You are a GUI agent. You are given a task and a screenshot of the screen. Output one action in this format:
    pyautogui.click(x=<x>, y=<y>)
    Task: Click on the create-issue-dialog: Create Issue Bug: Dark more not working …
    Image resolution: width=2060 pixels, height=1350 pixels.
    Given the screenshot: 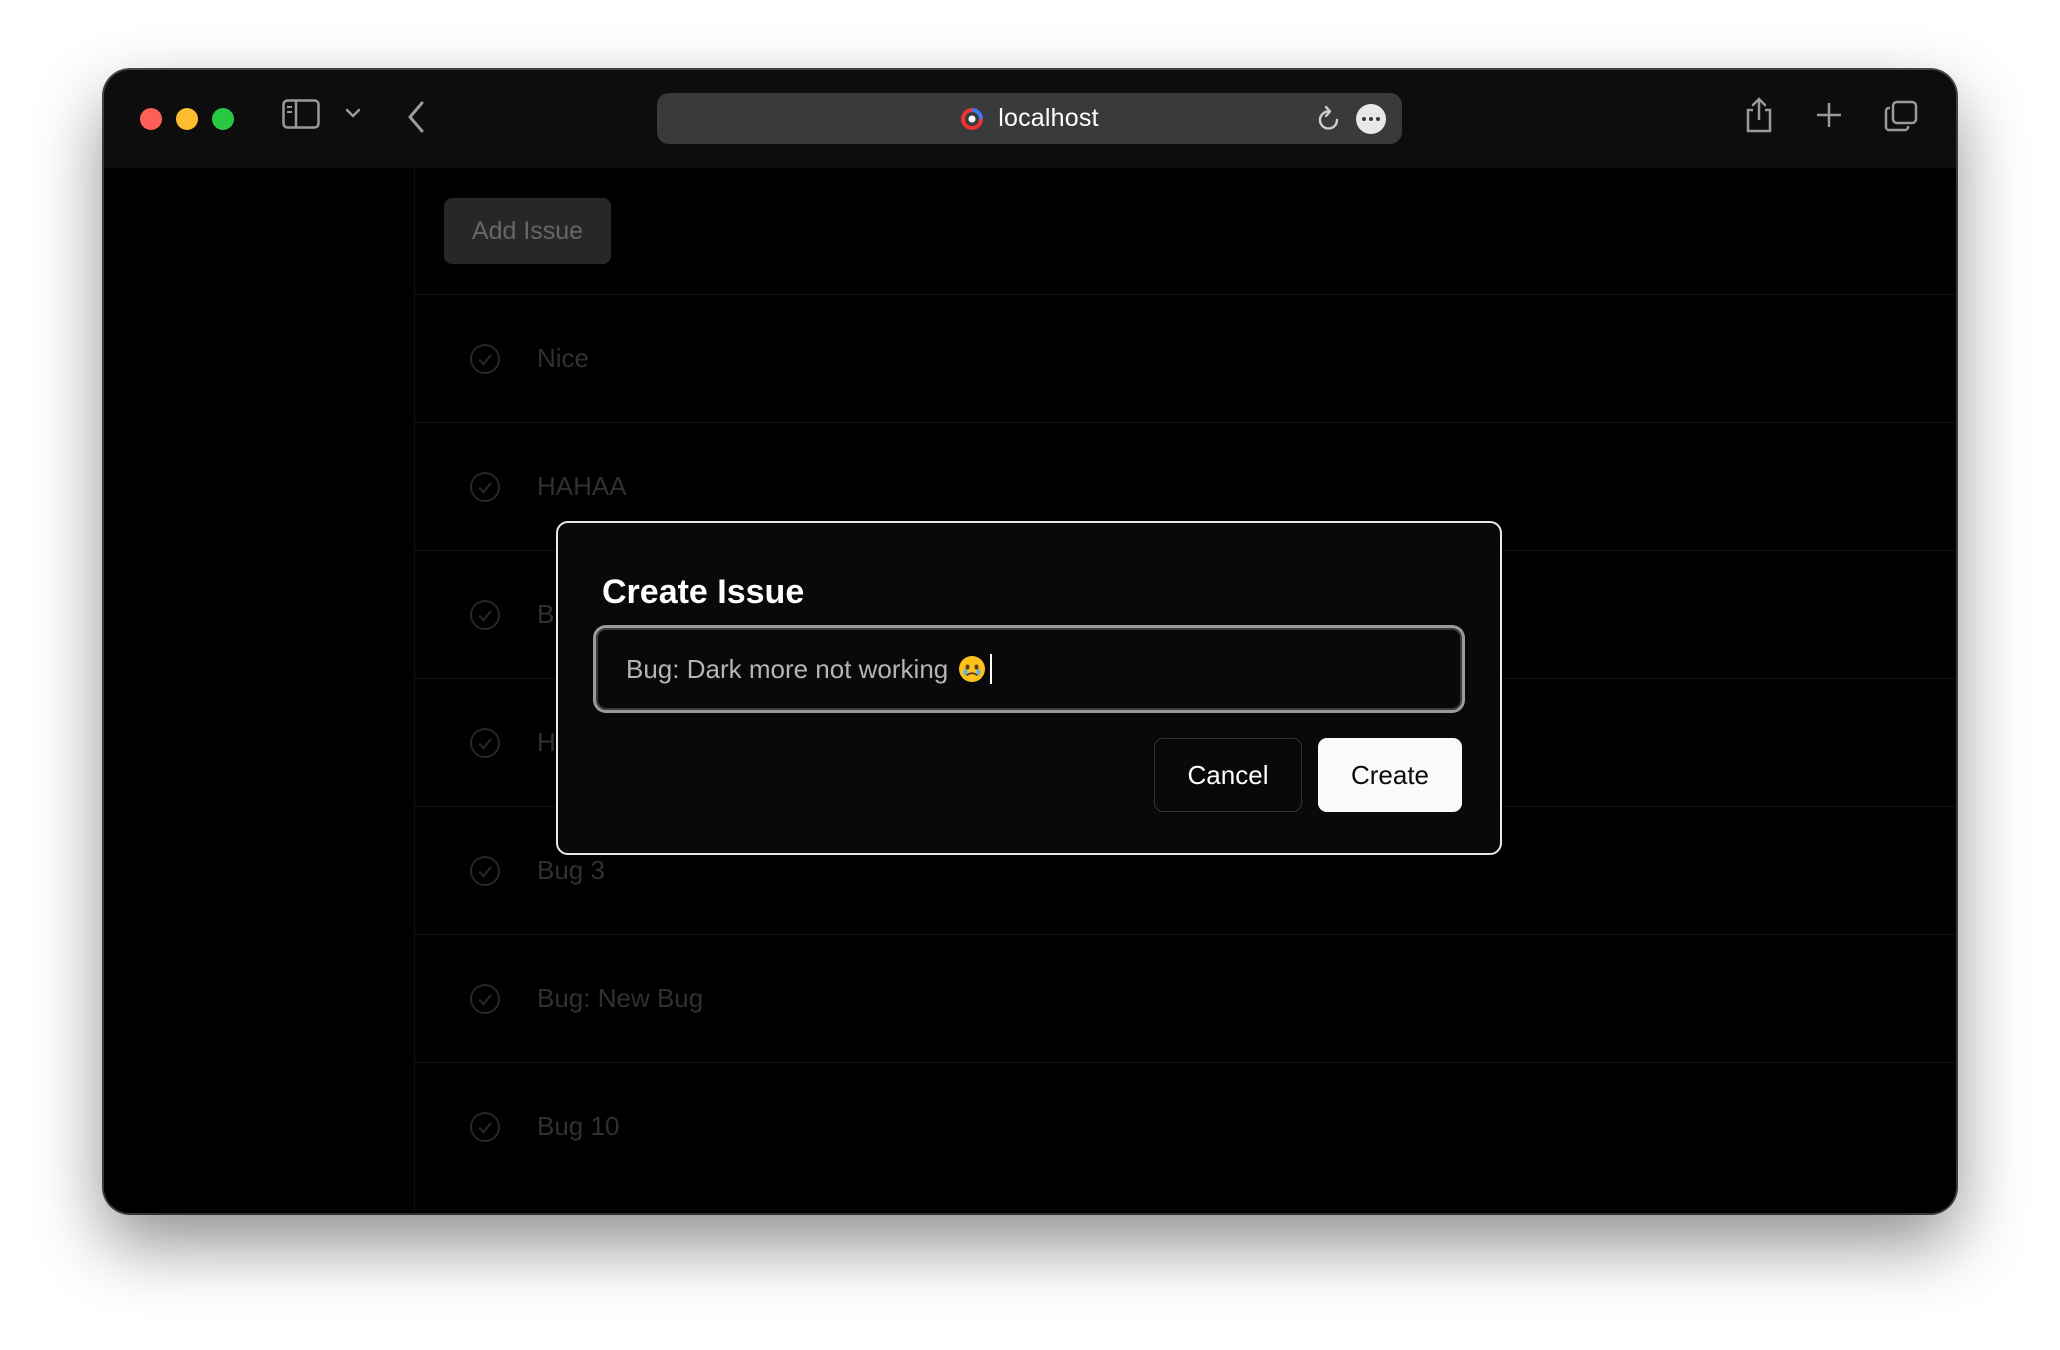 What is the action you would take?
    pyautogui.click(x=1029, y=688)
    